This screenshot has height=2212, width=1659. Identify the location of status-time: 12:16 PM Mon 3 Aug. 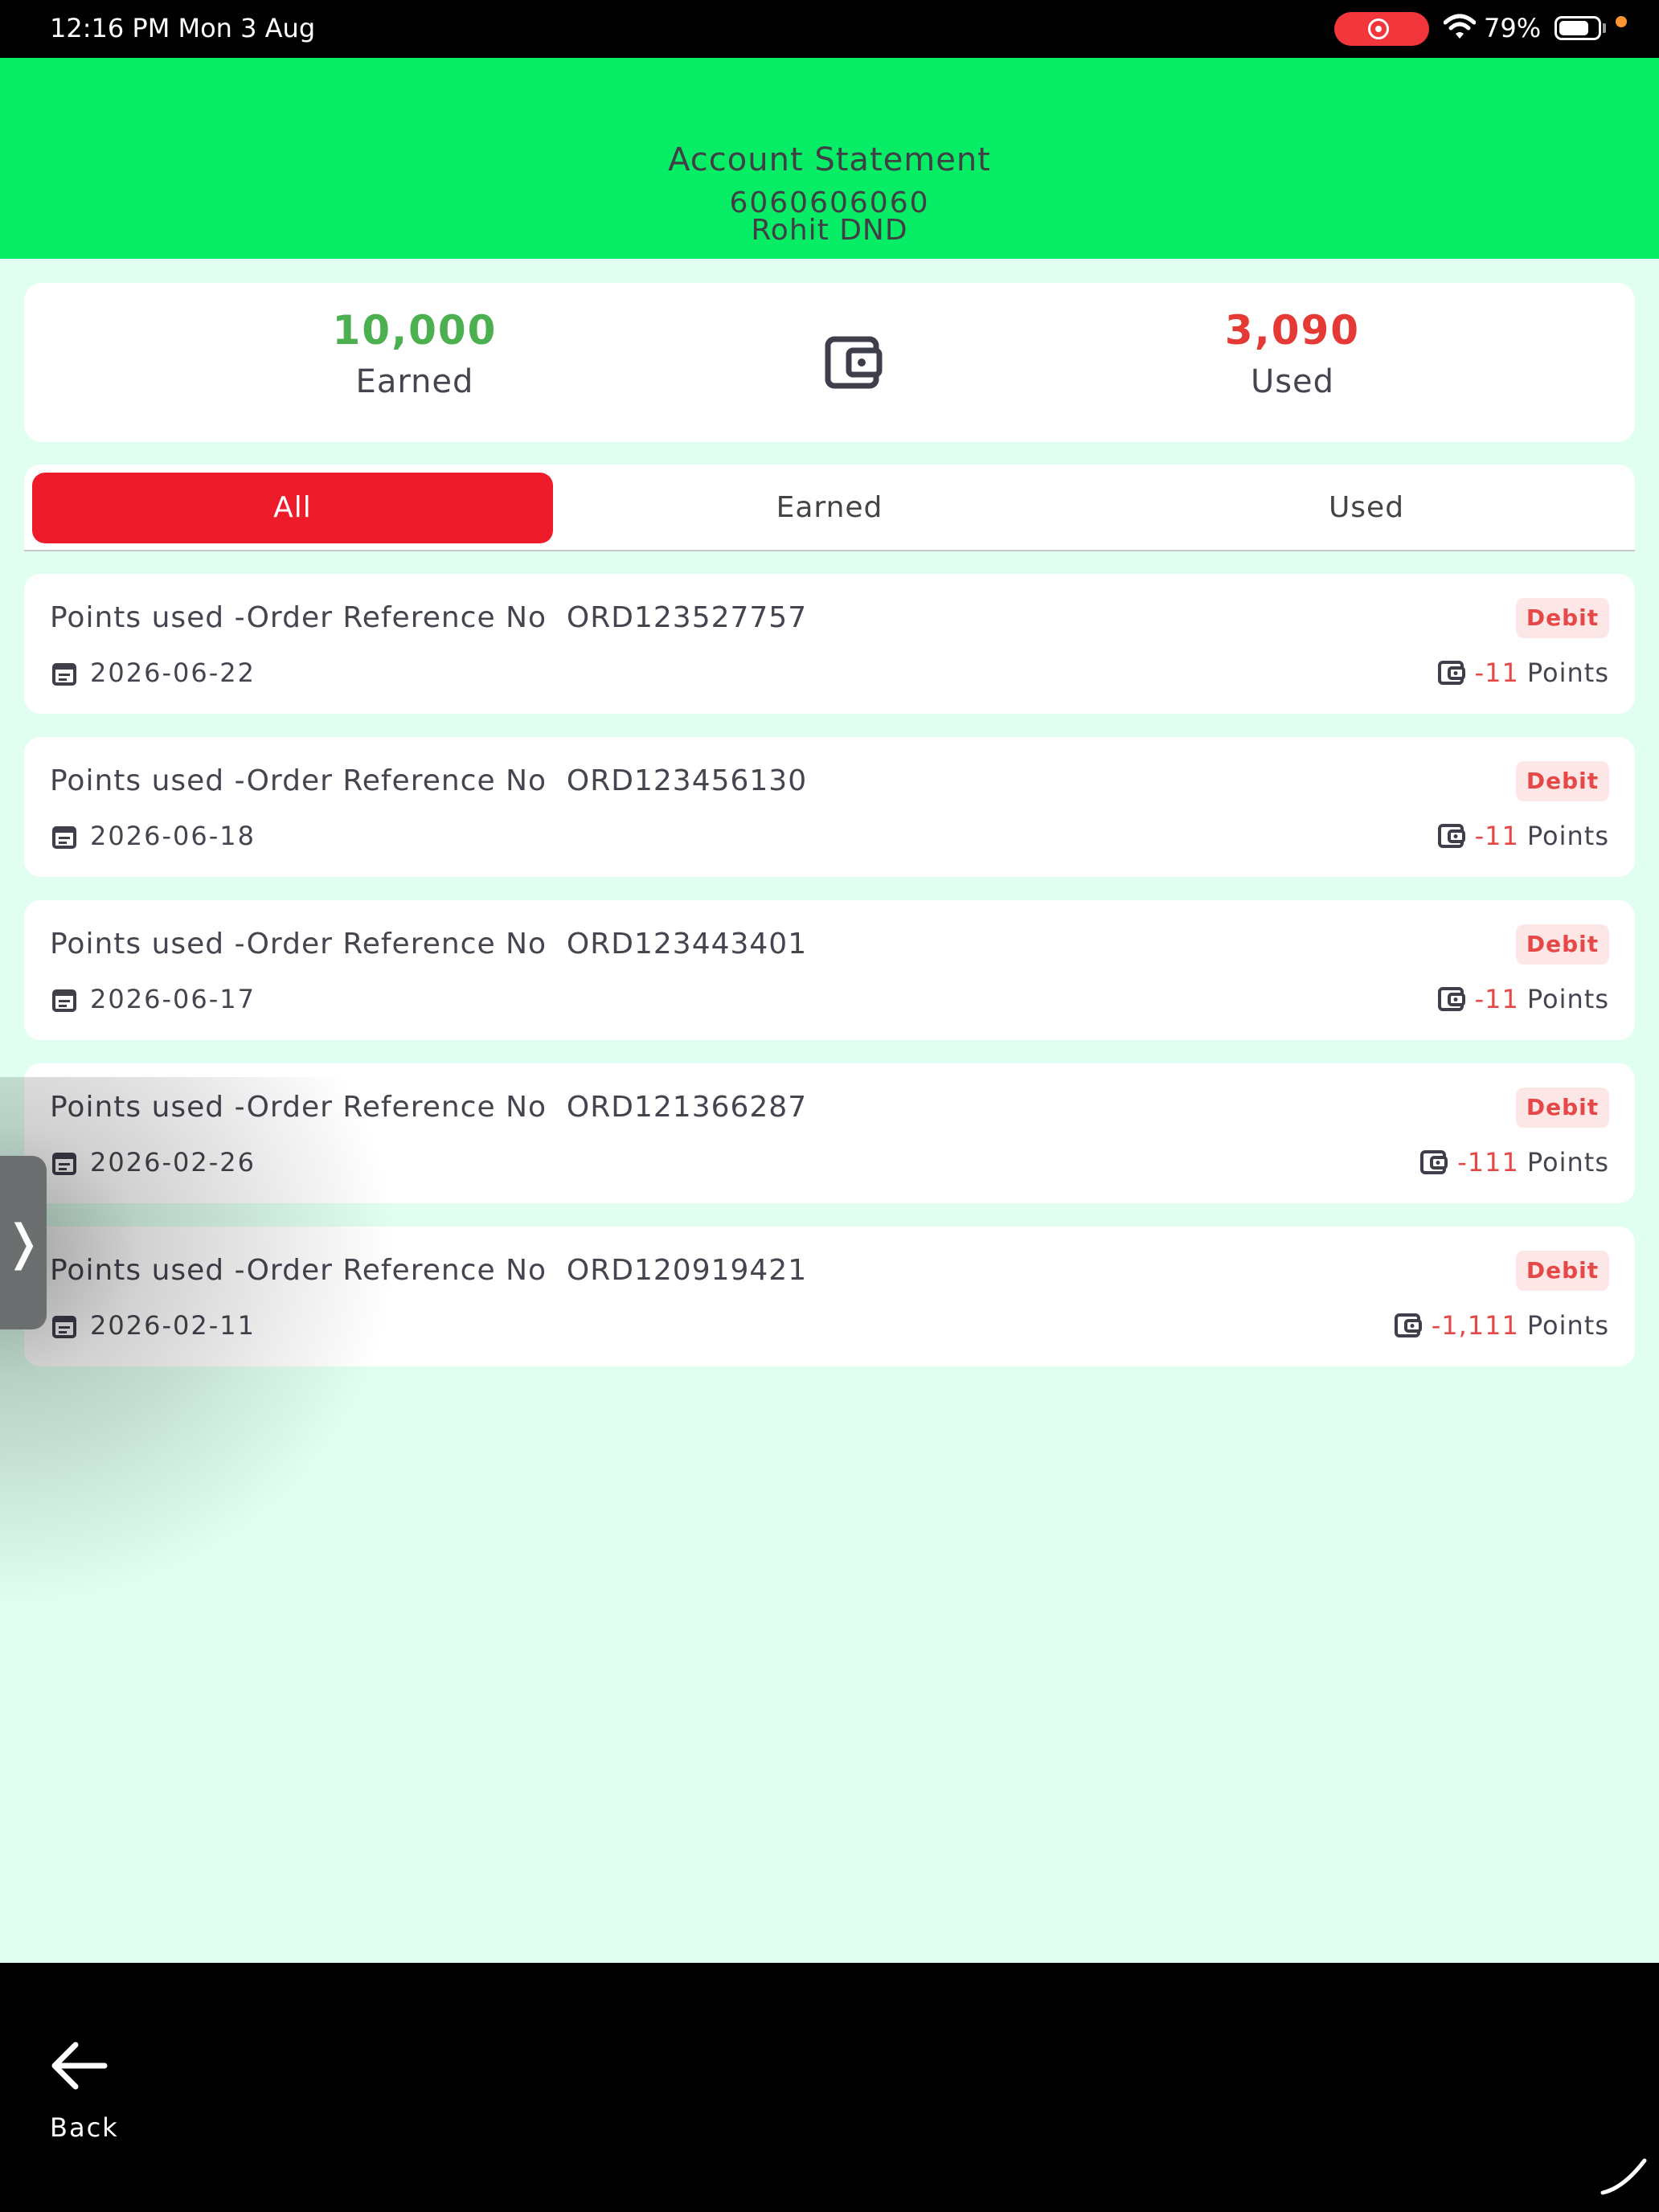
(183, 28).